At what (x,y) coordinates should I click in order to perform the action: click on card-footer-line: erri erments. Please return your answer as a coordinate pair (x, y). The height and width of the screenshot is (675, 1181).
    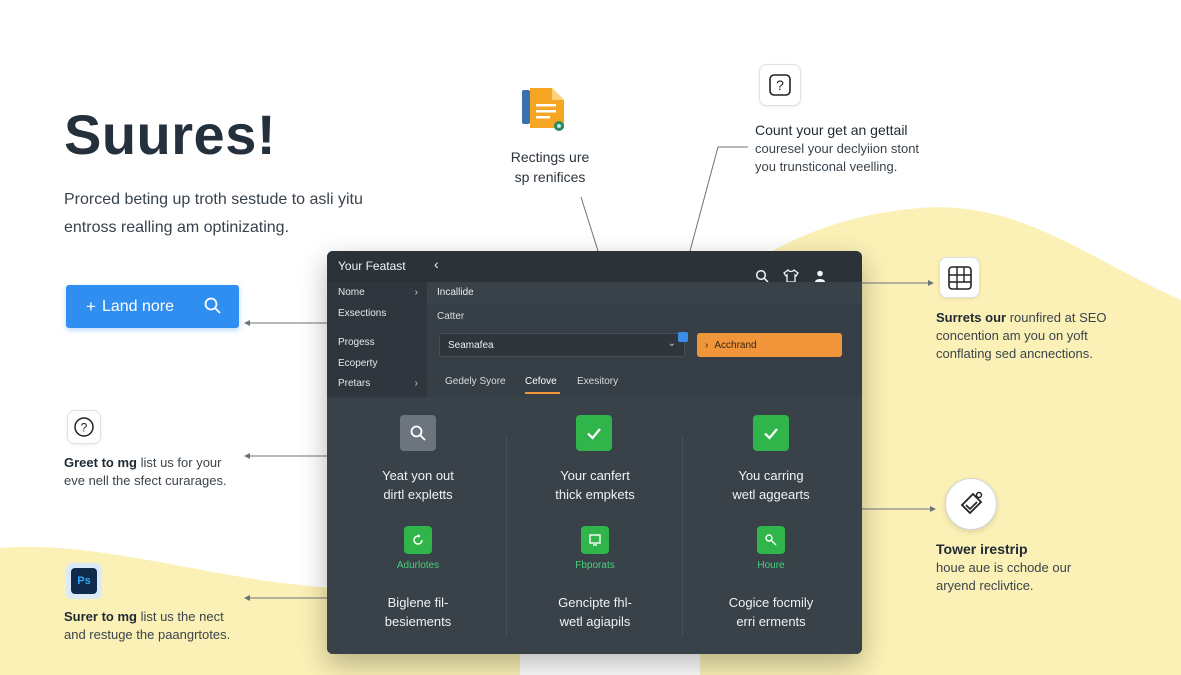
    Looking at the image, I should click on (771, 621).